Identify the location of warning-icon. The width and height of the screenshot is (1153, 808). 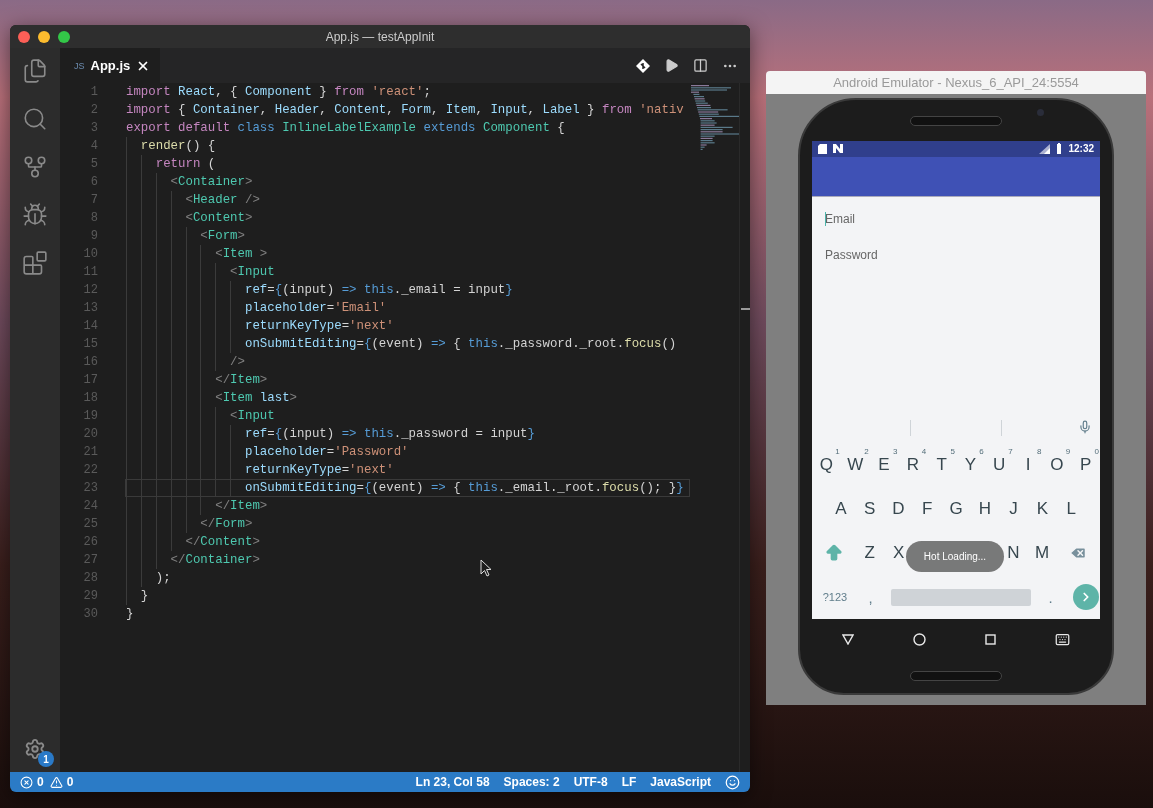
(56, 782).